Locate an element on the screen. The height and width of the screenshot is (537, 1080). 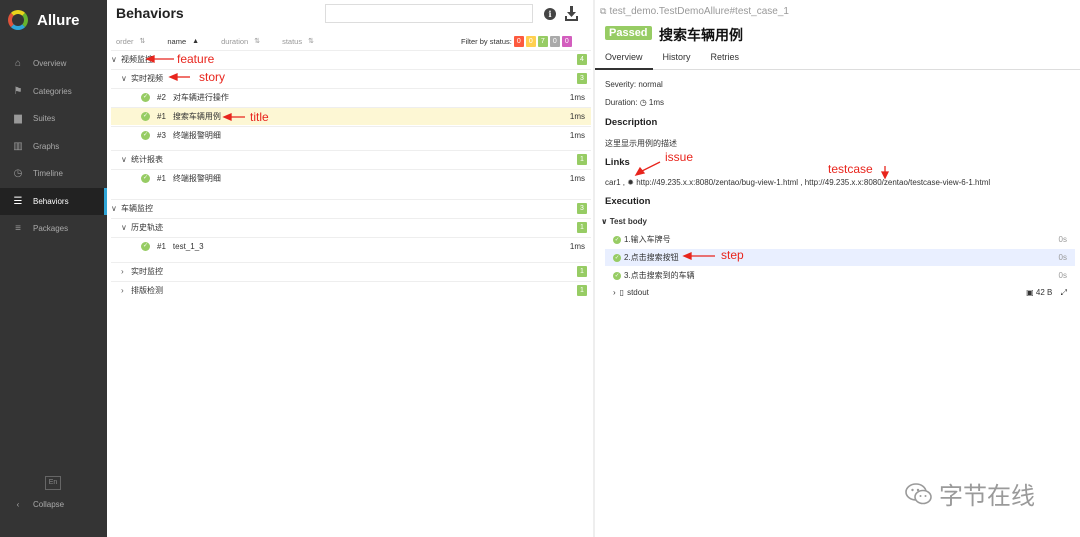
sidebar-item-categories: ⚑ Categories is located at coordinates (53, 92).